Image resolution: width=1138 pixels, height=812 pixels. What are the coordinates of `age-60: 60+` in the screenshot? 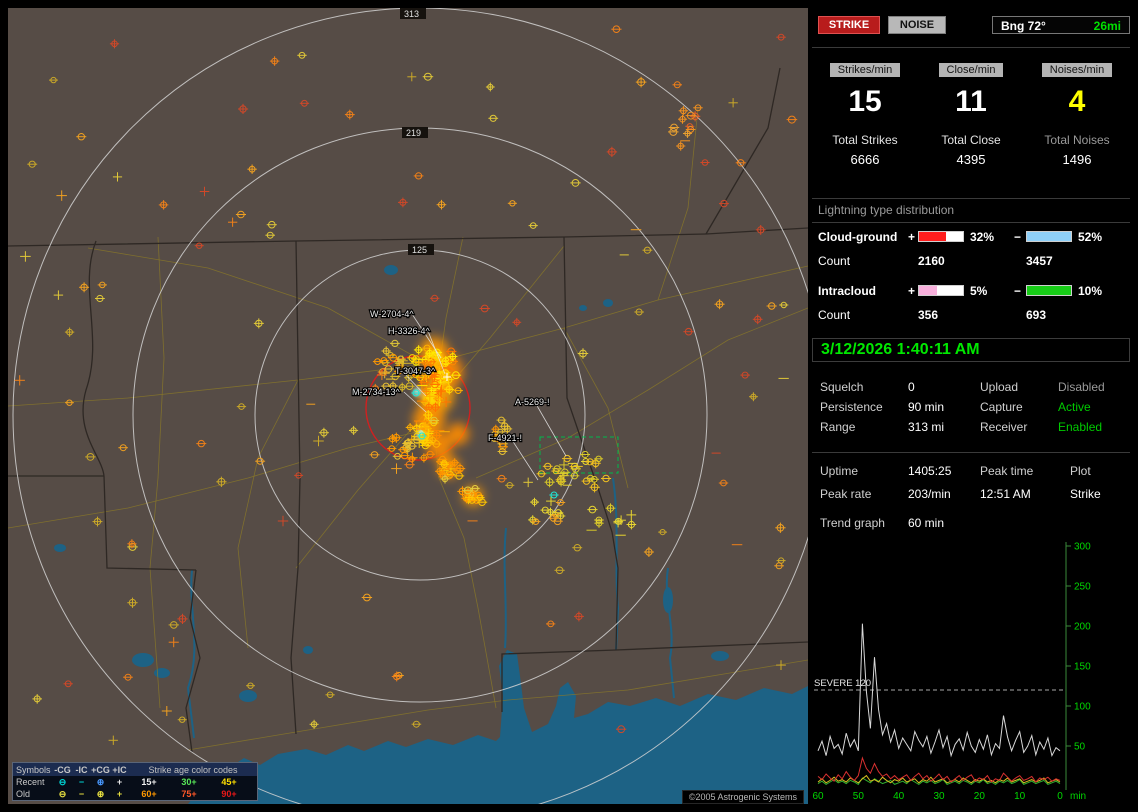 It's located at (149, 794).